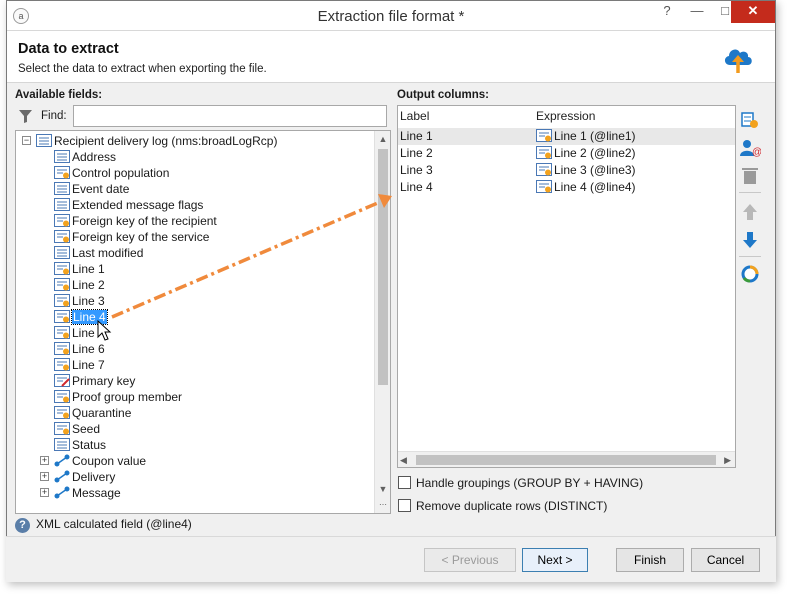 The width and height of the screenshot is (800, 607). Describe the element at coordinates (750, 148) in the screenshot. I see `add-user-field-icon: @` at that location.